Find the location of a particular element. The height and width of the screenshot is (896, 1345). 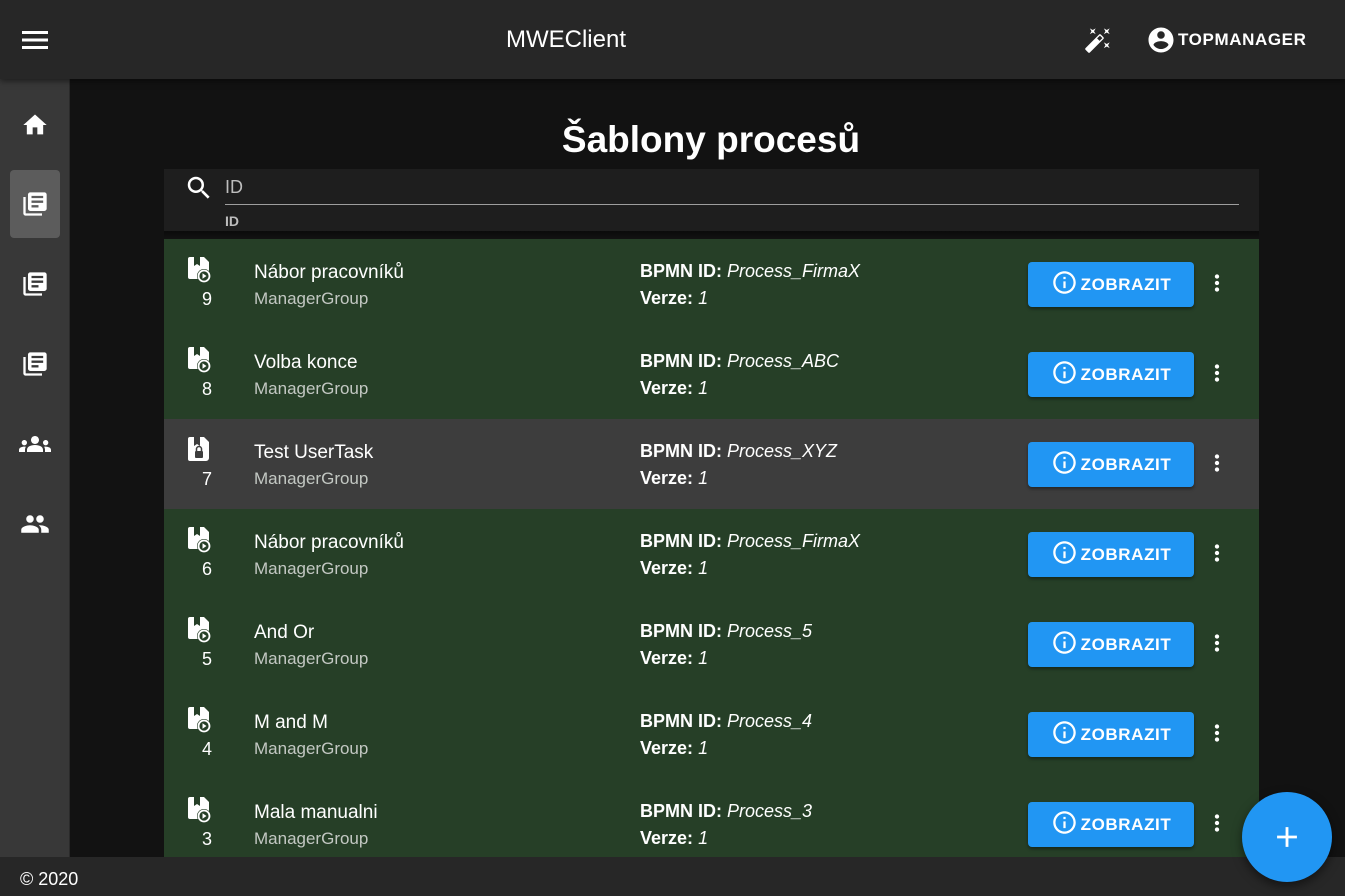

bpmn-id-value: Process_FirmaX is located at coordinates (794, 541).